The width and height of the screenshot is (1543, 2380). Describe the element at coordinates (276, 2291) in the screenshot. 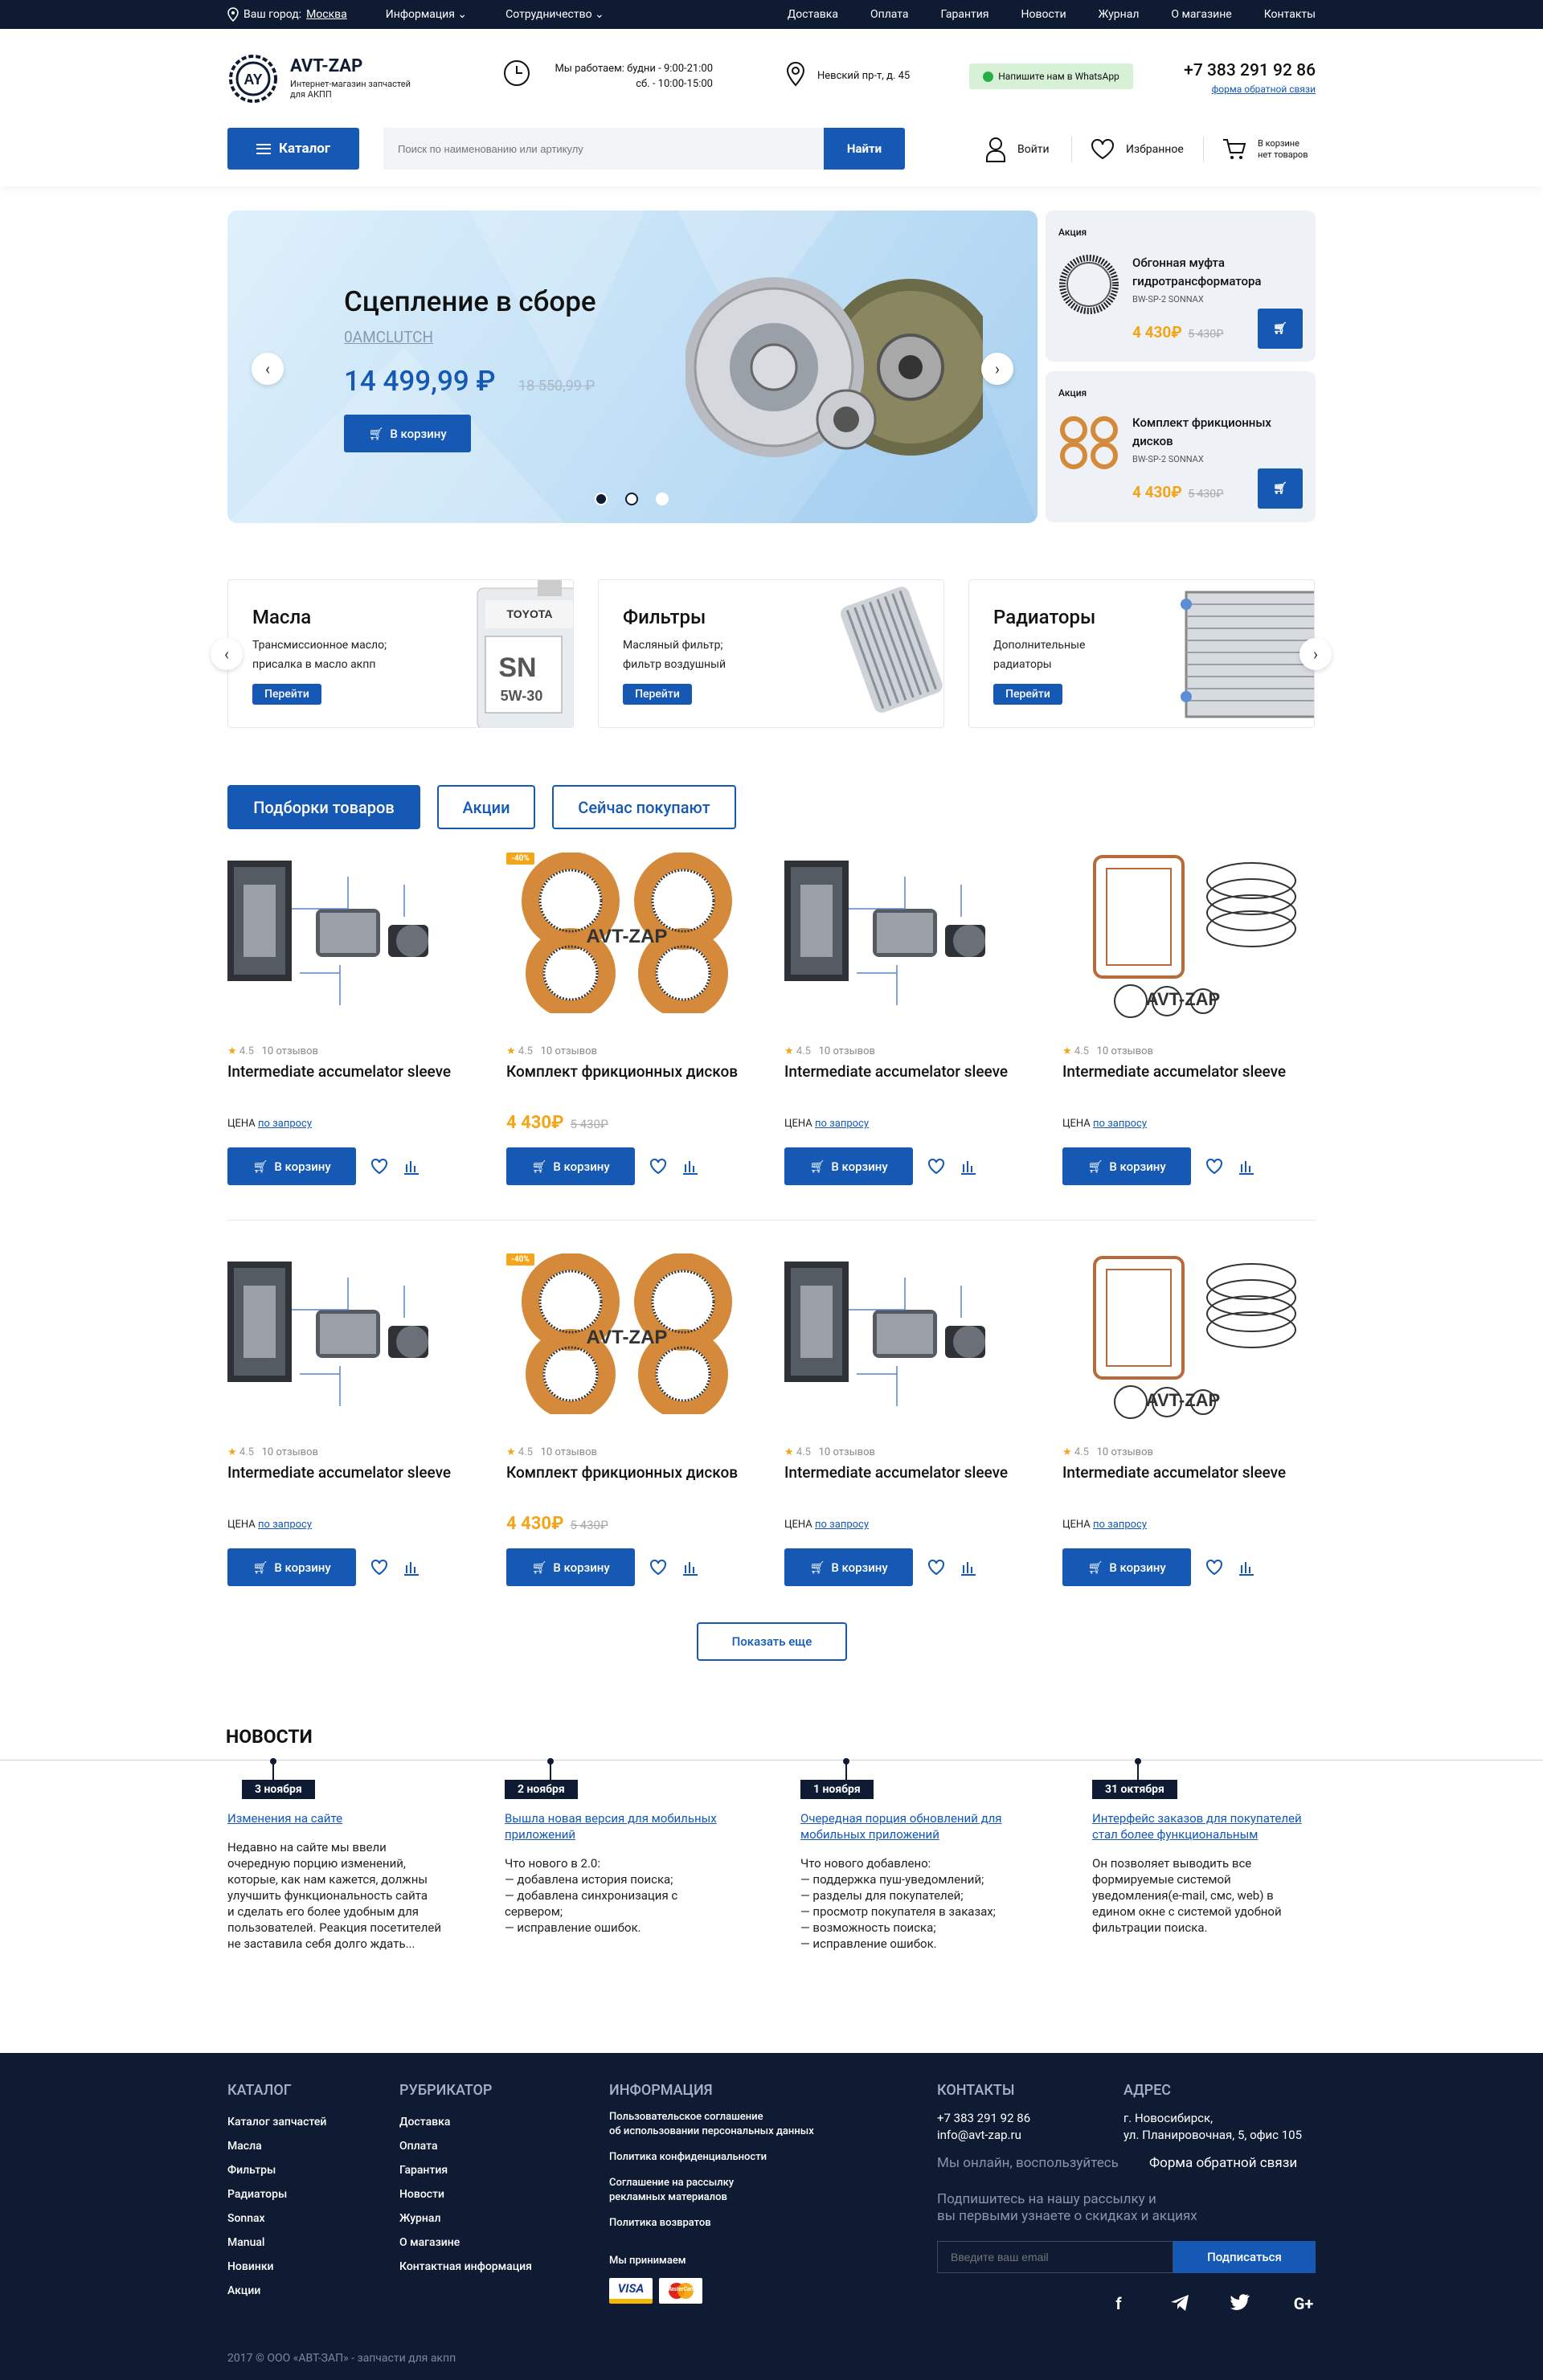

I see `footer-catalog-link: Акции` at that location.